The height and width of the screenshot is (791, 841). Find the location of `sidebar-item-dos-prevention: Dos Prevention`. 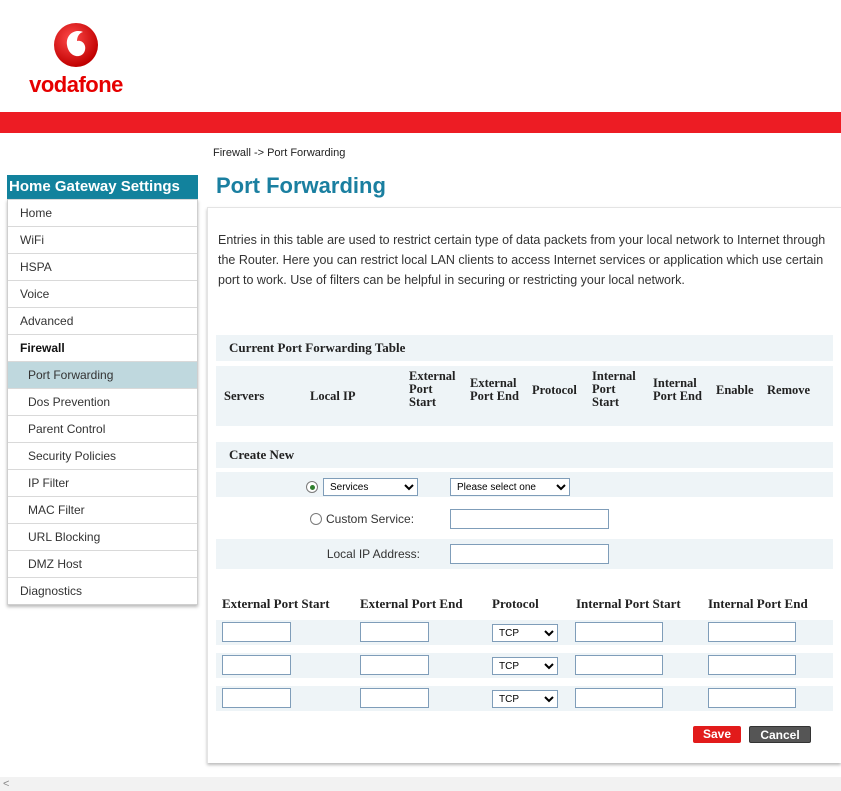

sidebar-item-dos-prevention: Dos Prevention is located at coordinates (102, 401).